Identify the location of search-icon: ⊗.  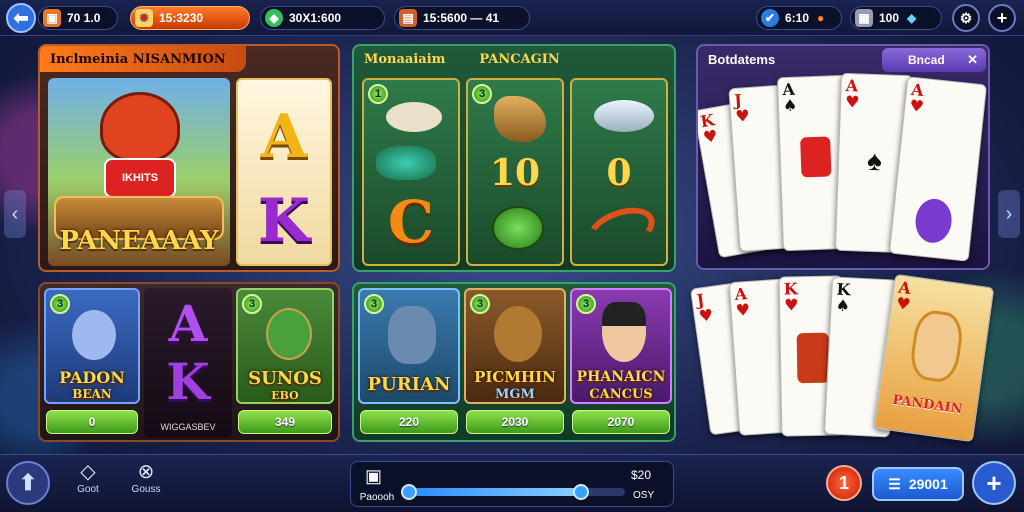
(146, 472).